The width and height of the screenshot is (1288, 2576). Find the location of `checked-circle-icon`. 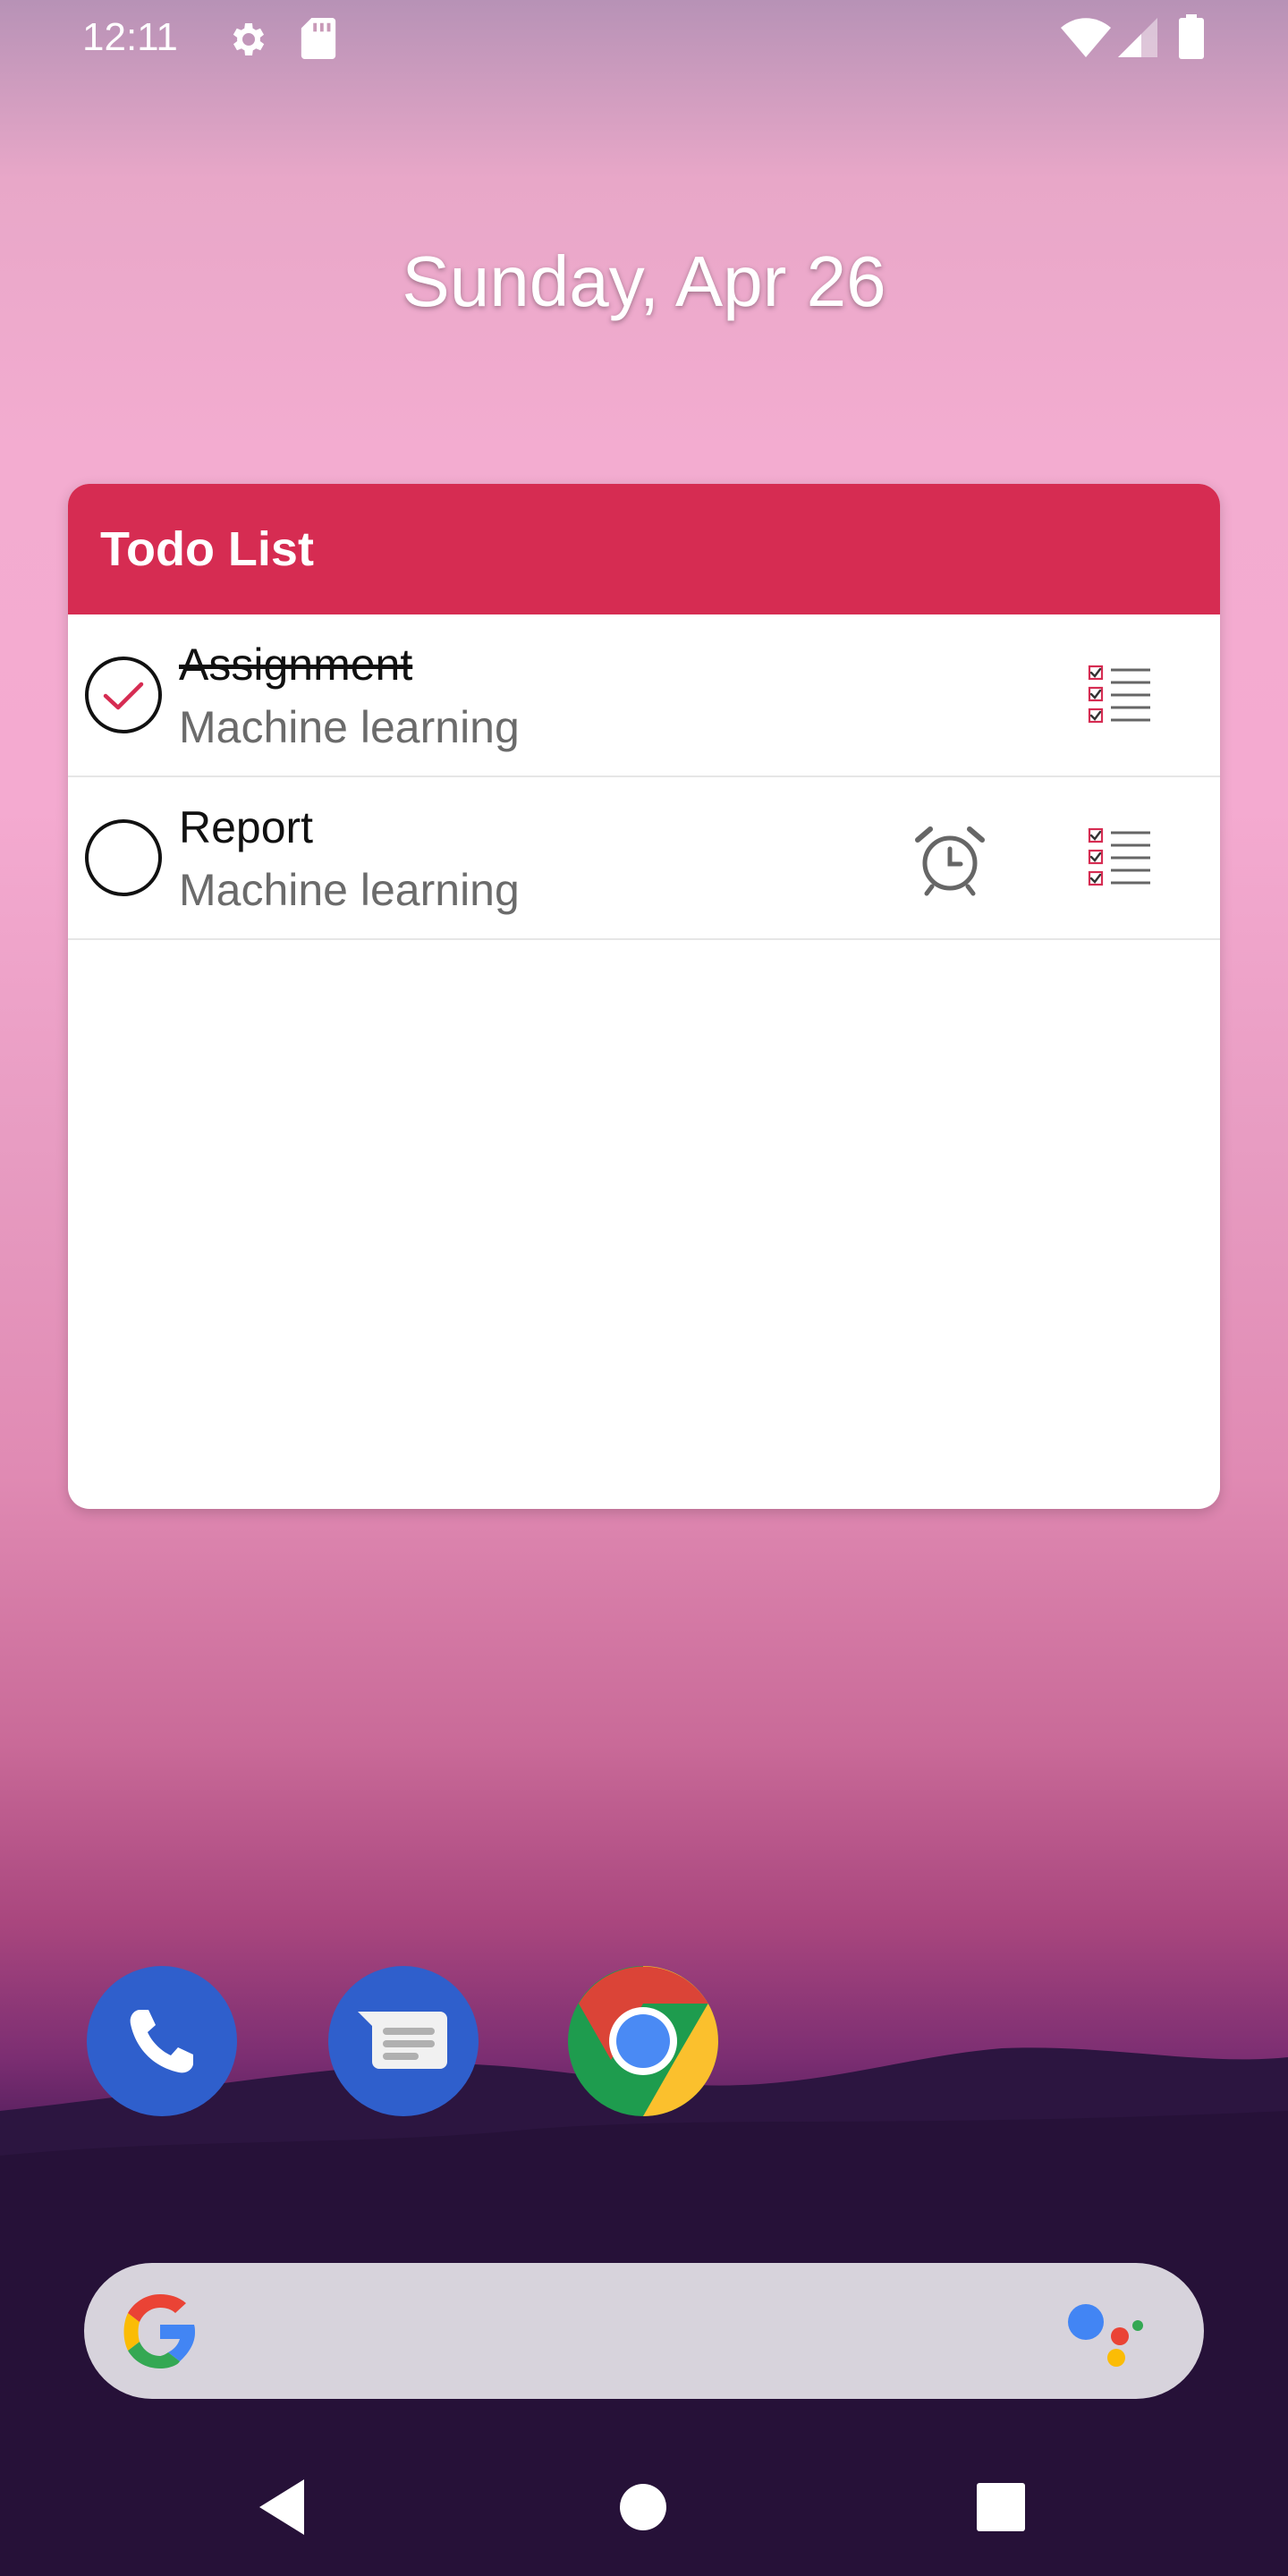

checked-circle-icon is located at coordinates (123, 695).